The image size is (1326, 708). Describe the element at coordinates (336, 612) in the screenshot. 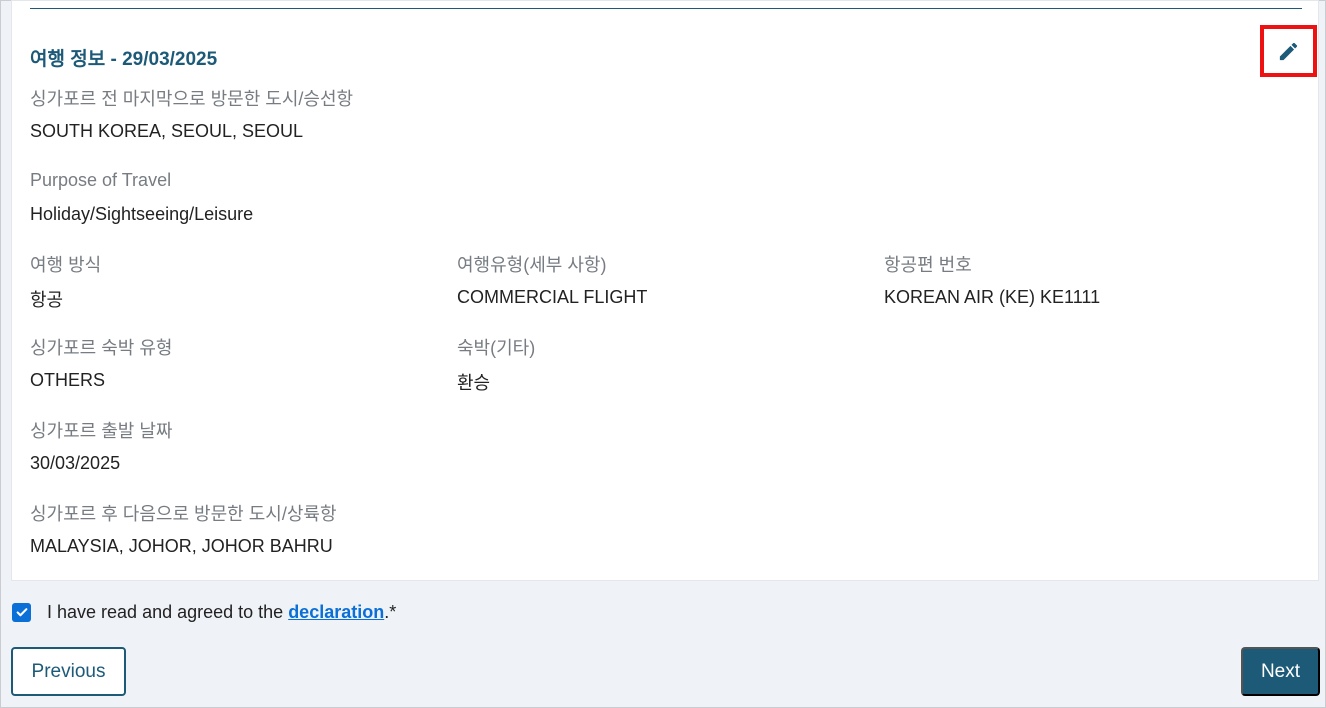

I see `declaration-link: declaration` at that location.